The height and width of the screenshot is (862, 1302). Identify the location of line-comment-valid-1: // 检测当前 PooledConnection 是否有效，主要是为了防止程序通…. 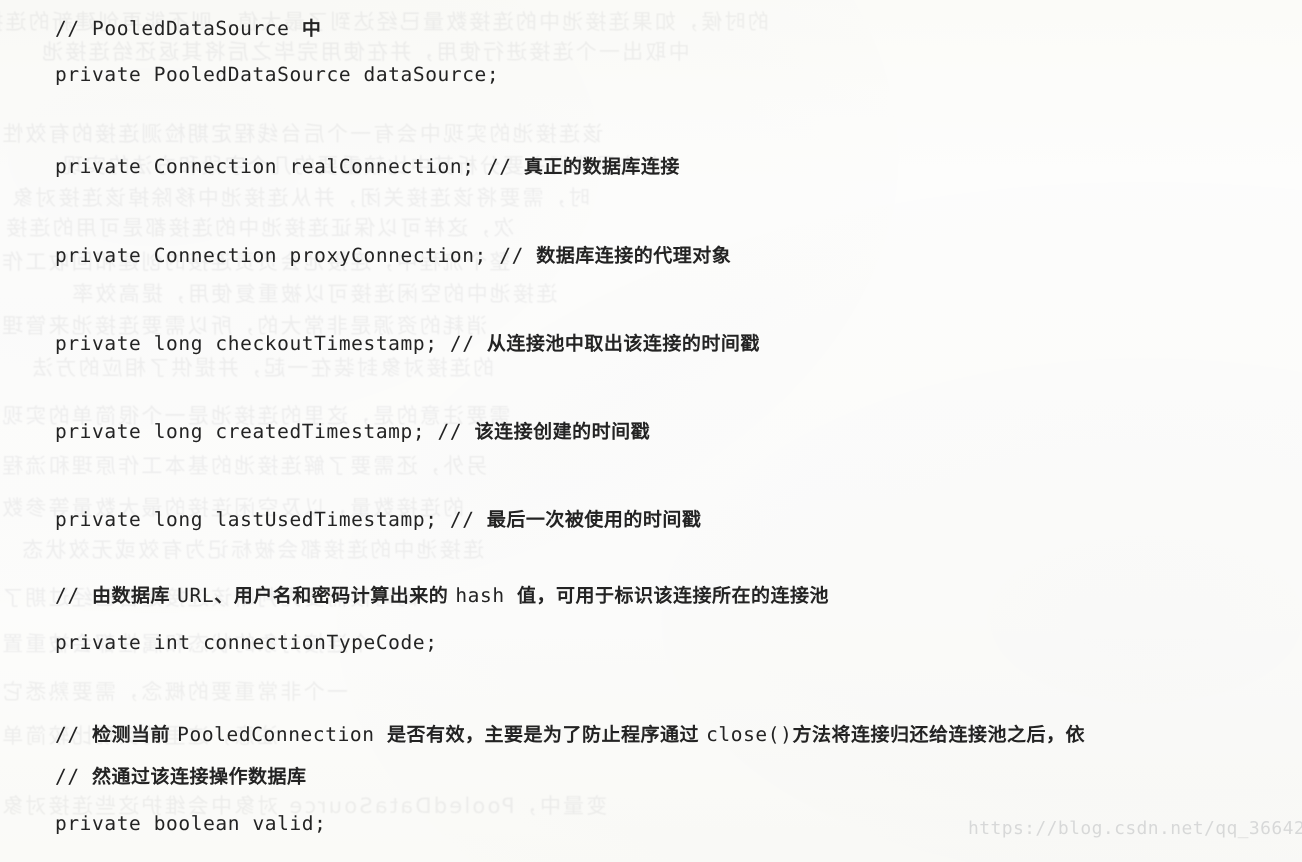
(570, 733).